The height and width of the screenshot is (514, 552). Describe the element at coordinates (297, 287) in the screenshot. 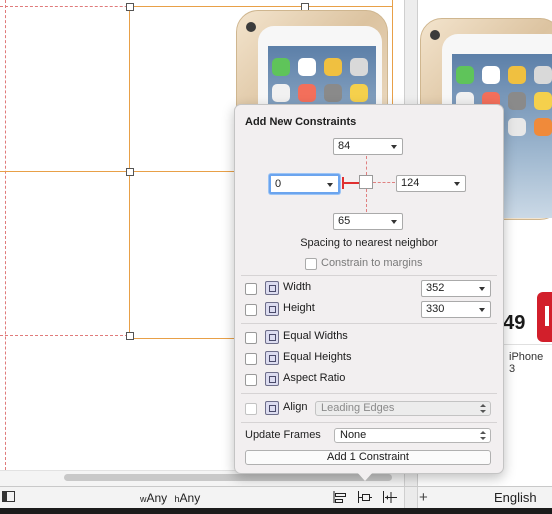

I see `width-label: Width` at that location.